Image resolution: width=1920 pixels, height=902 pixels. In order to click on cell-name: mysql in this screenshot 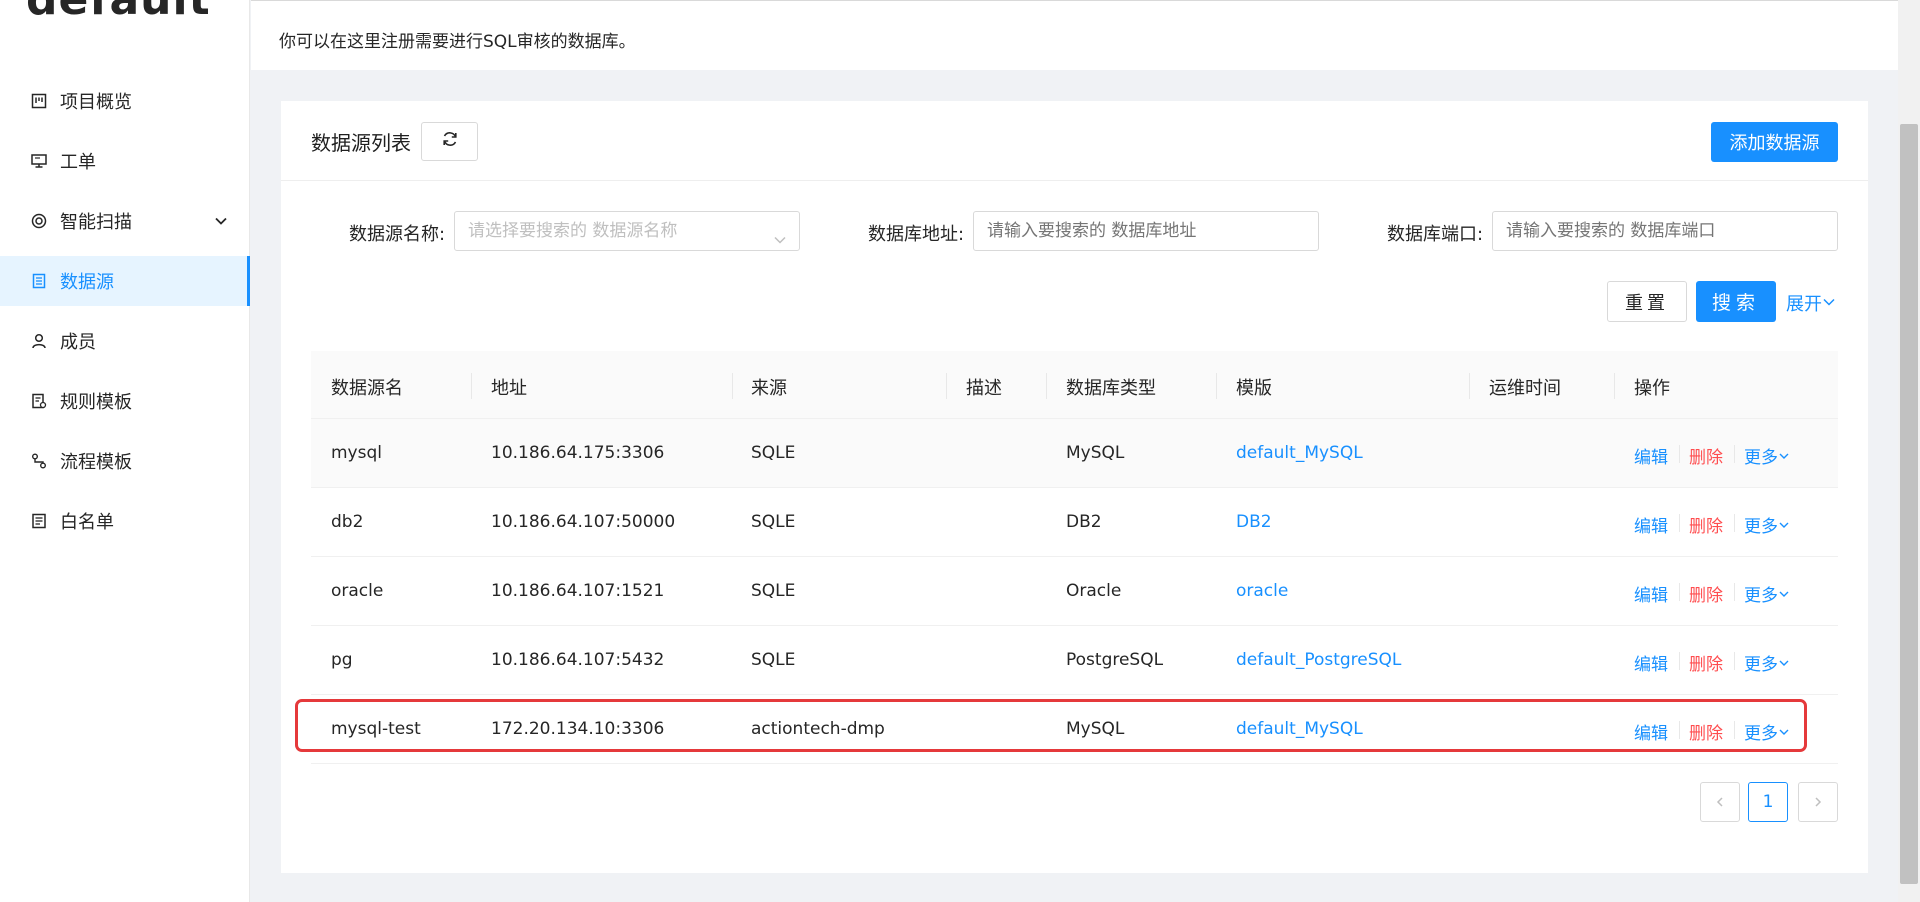, I will do `click(356, 453)`.